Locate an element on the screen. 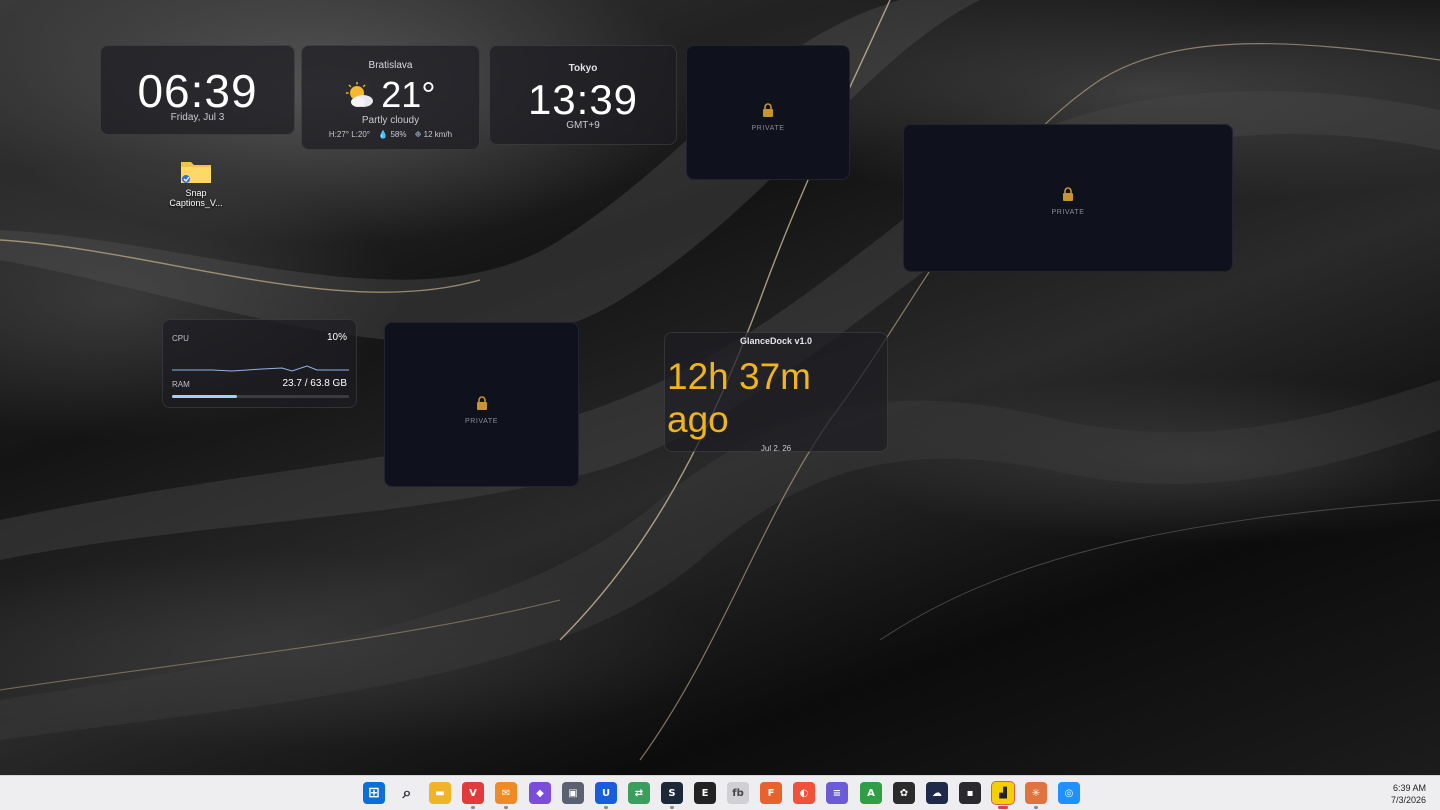 This screenshot has width=1440, height=810. local-clock-date: Friday, Jul 3 is located at coordinates (197, 117).